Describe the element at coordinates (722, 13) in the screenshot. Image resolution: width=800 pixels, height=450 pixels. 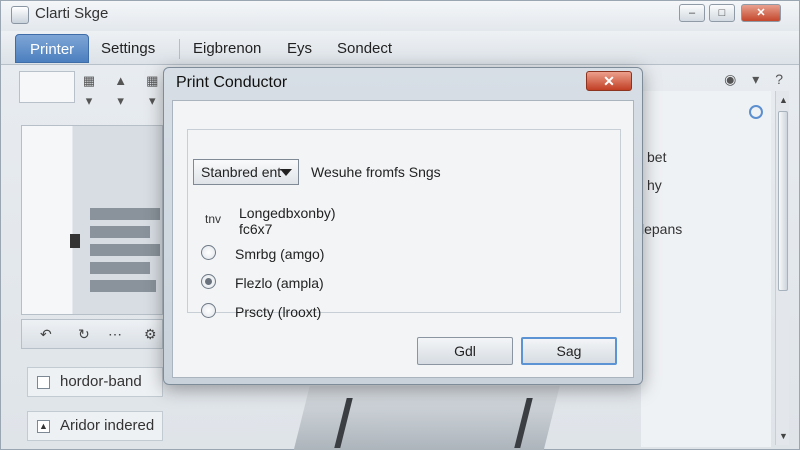
I see `maximize-button: □` at that location.